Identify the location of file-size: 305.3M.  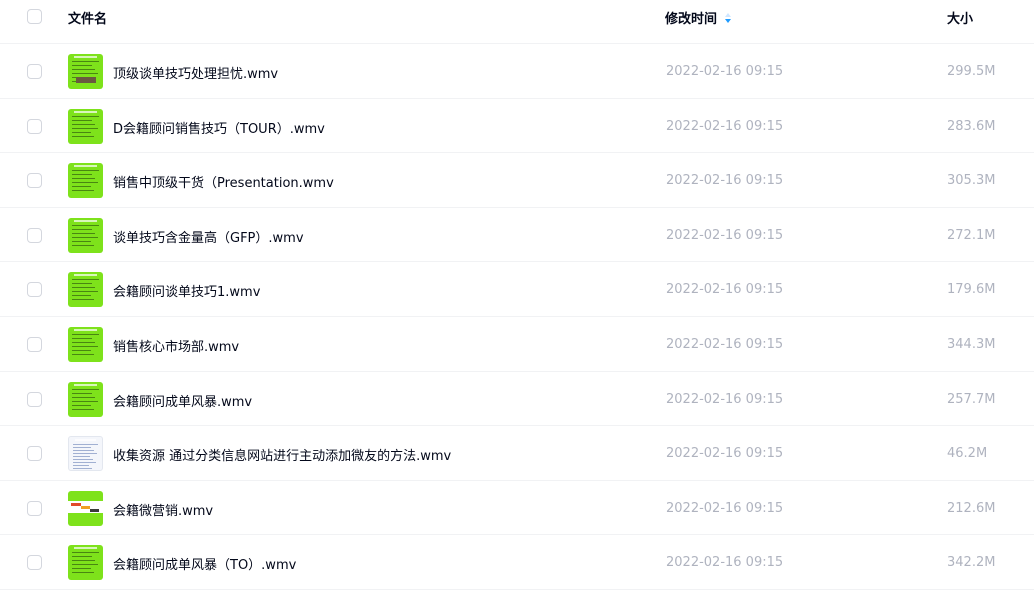
(971, 181).